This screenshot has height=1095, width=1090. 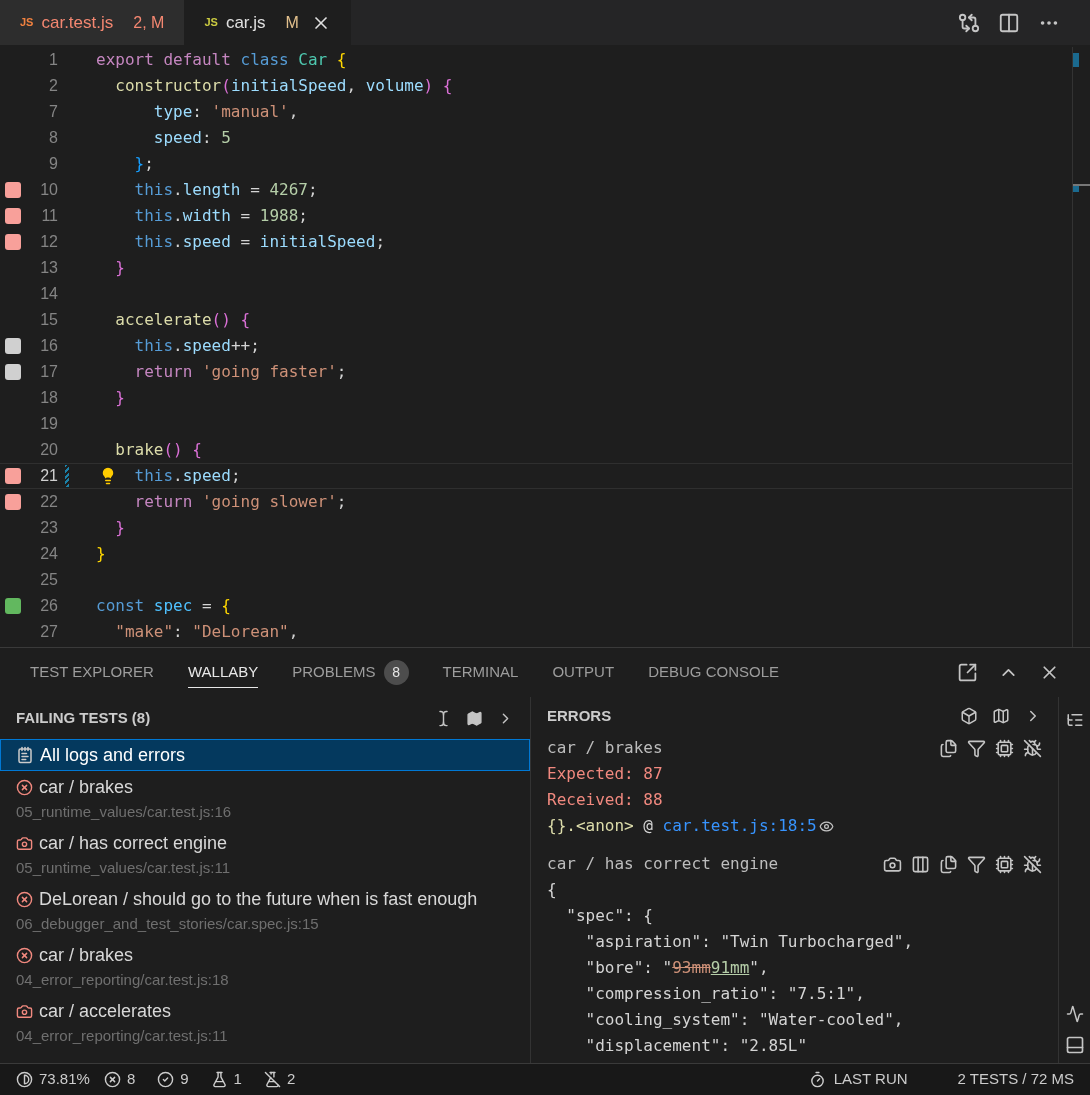 What do you see at coordinates (237, 1079) in the screenshot?
I see `test-count: 1` at bounding box center [237, 1079].